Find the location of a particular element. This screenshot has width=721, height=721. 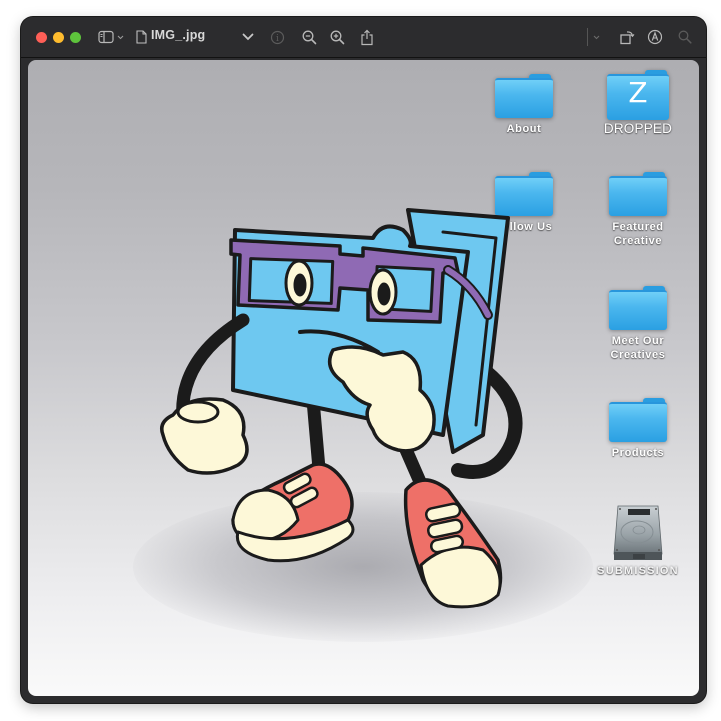

zoom-out-button is located at coordinates (309, 37).